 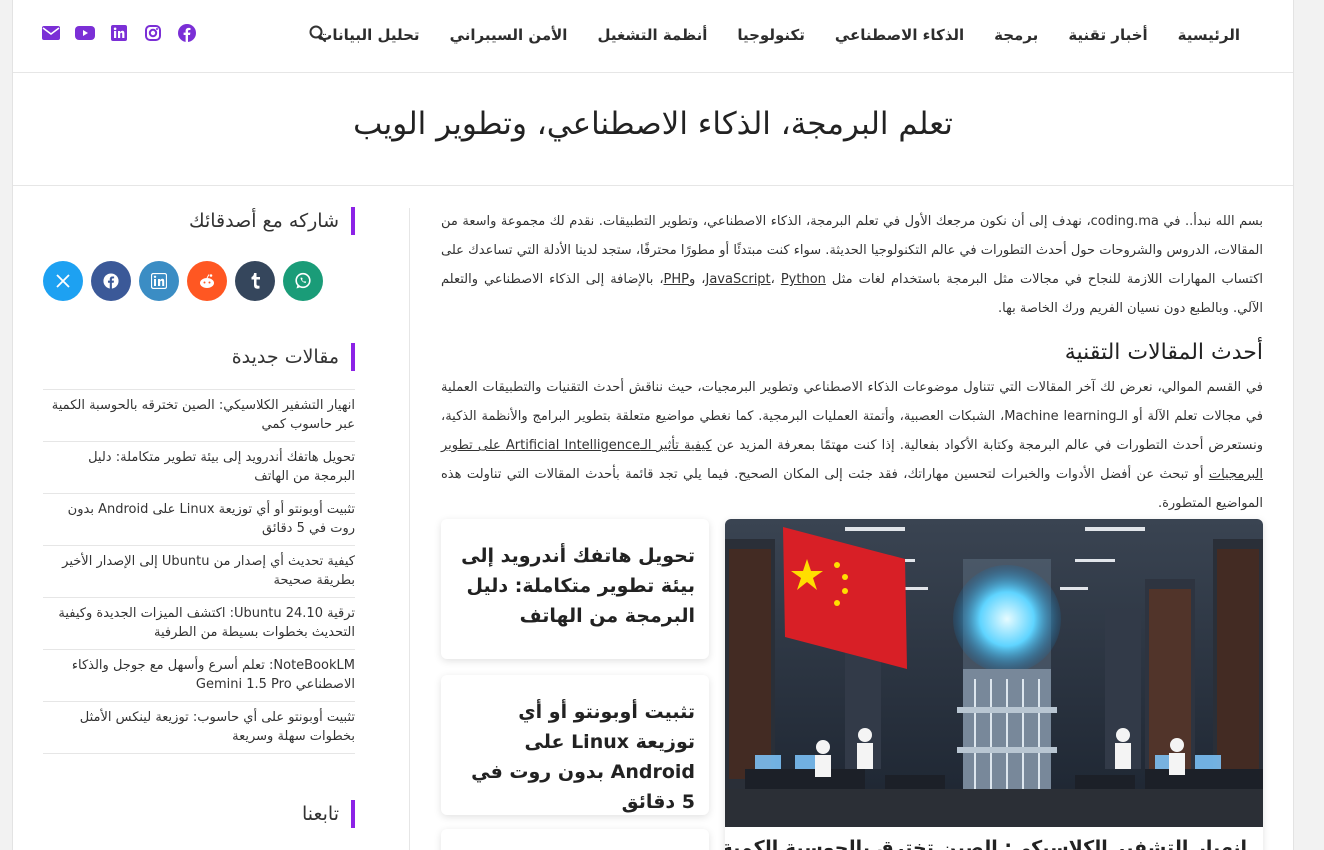 I want to click on linkedin-share-button, so click(x=159, y=281).